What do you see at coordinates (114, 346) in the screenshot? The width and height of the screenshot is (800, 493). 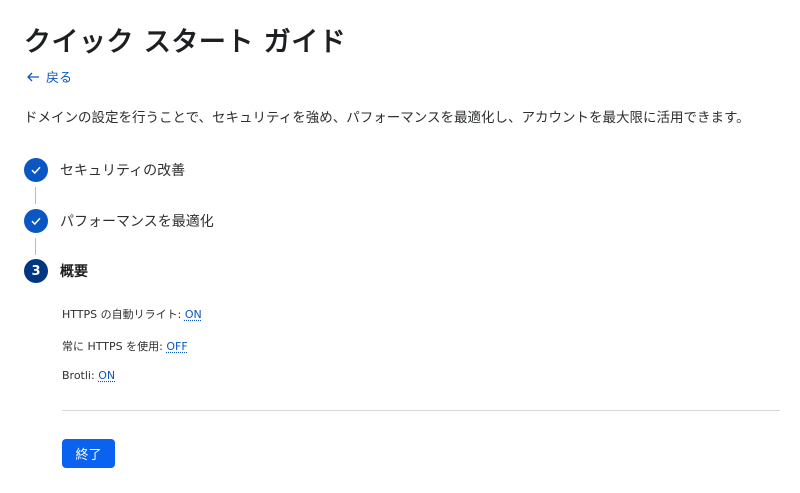 I see `setting-label: 常に HTTPS を使用:` at bounding box center [114, 346].